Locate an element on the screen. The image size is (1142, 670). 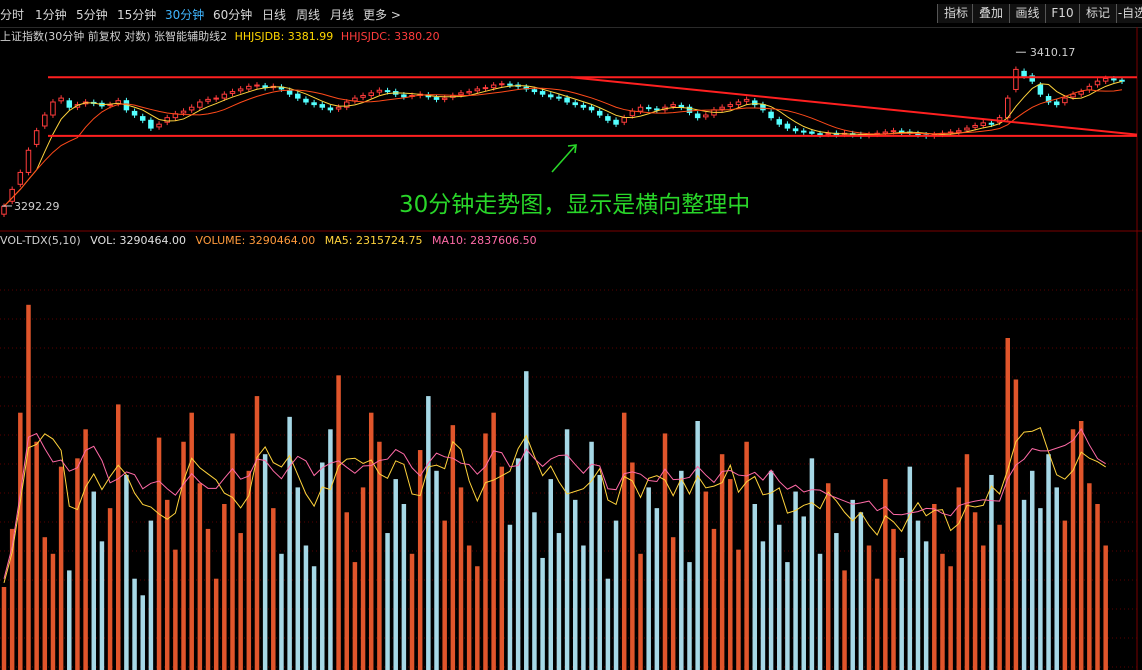
annotation-text: 30分钟走势图，显示是横向整理中 is located at coordinates (574, 205).